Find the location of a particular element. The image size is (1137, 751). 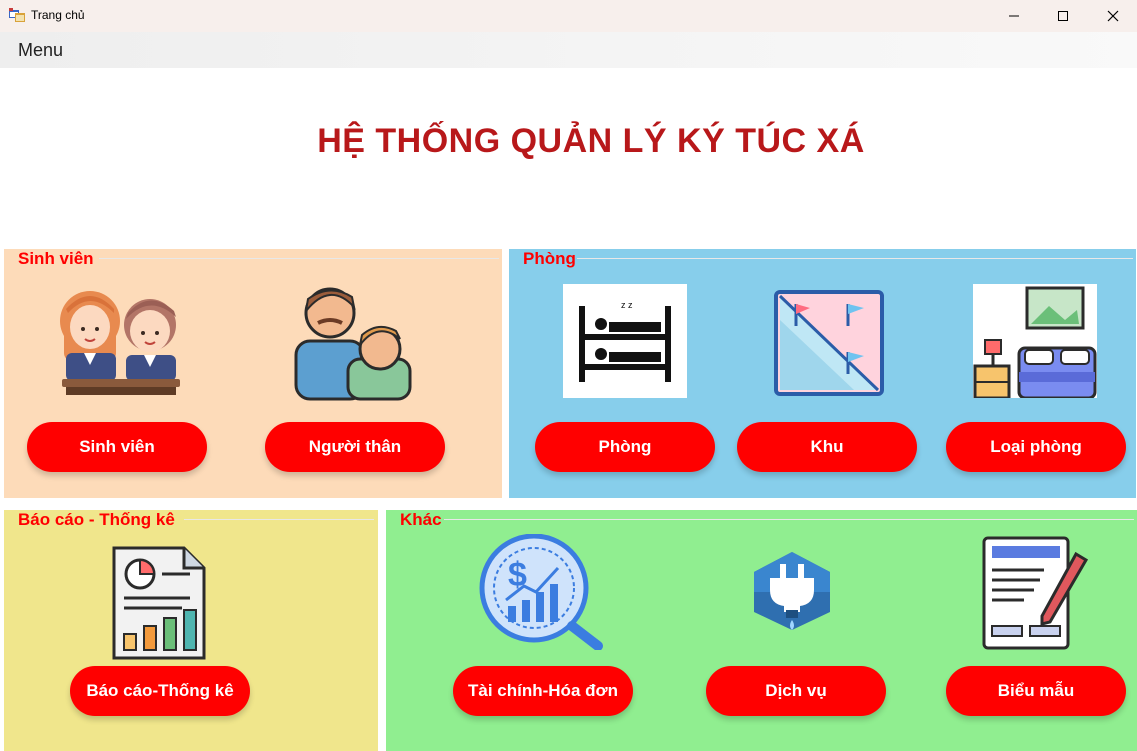

svg-text: z z is located at coordinates (627, 305).